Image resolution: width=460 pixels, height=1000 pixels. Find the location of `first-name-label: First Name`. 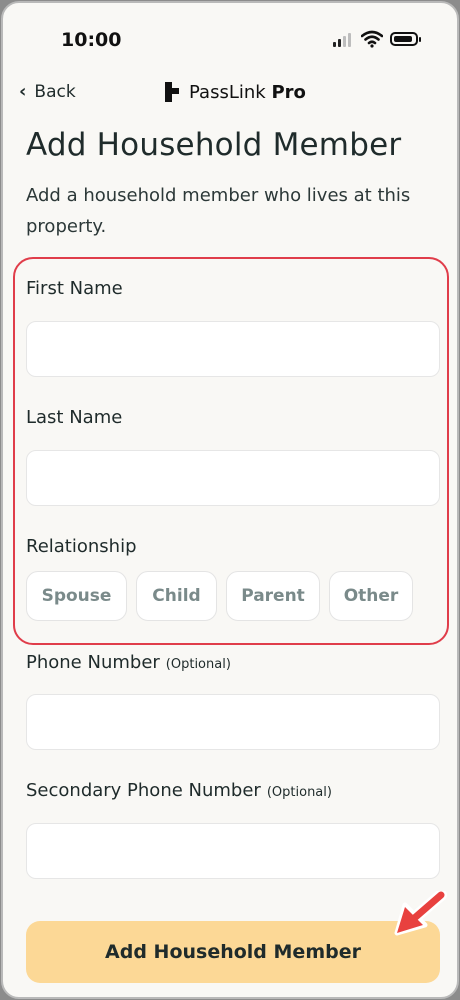

first-name-label: First Name is located at coordinates (74, 288).